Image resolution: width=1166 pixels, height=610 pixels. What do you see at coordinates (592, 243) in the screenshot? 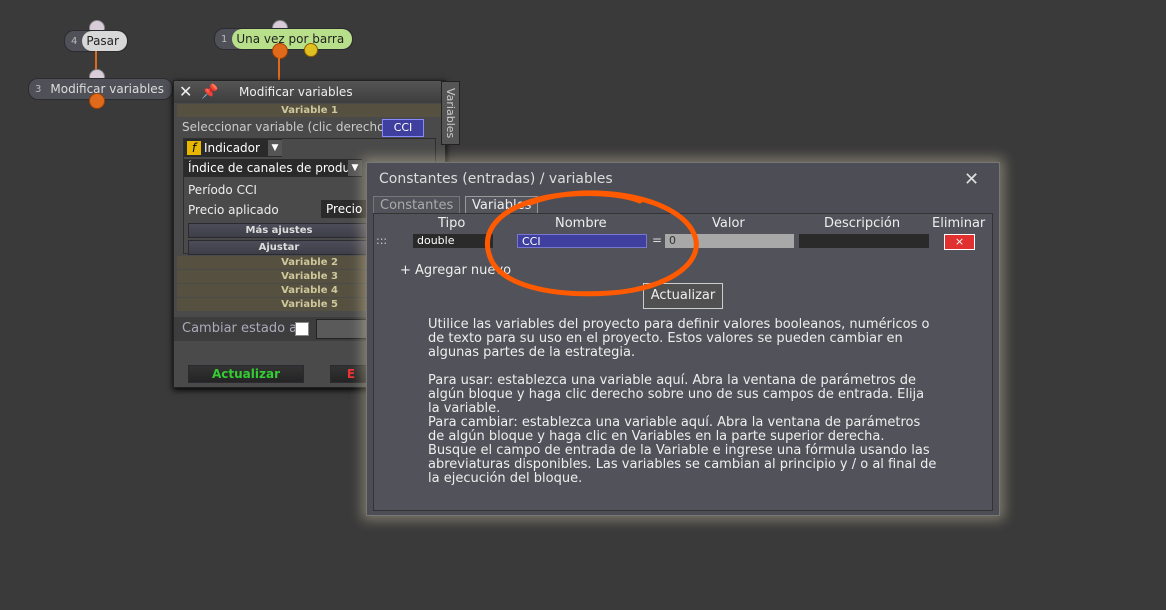
I see `highlight-annotation-circle` at bounding box center [592, 243].